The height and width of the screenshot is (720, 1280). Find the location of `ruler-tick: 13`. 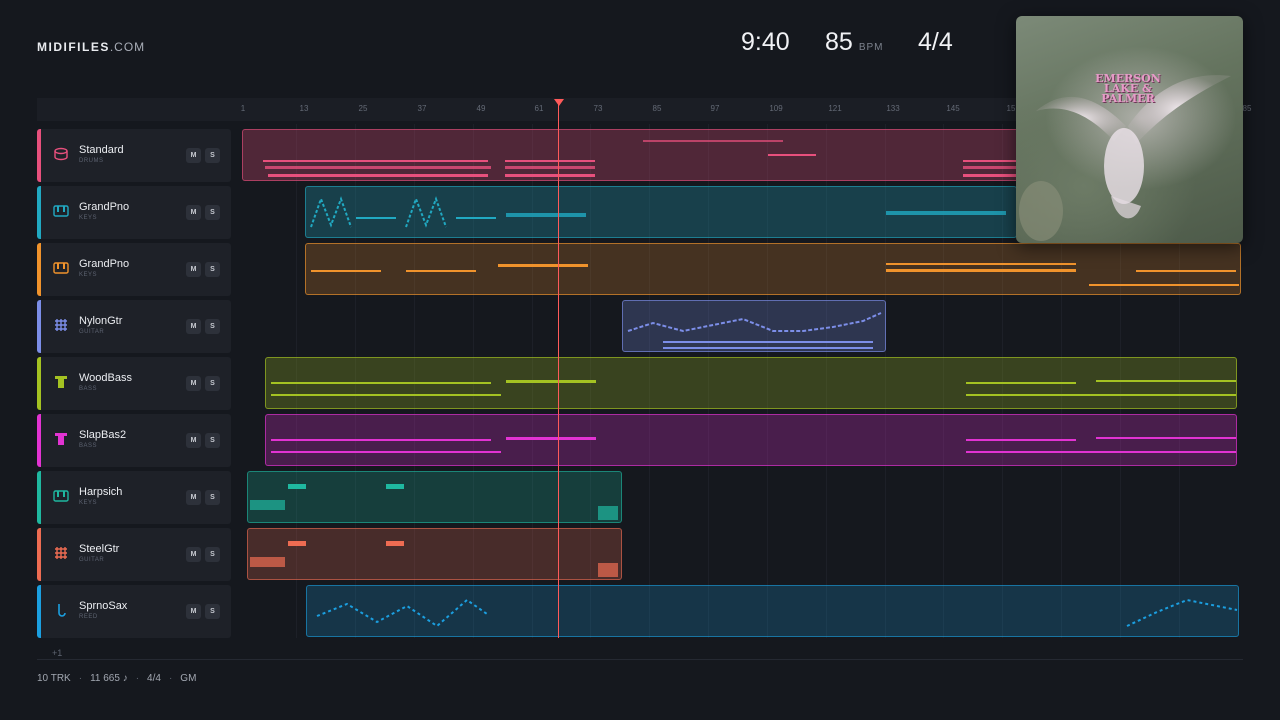

ruler-tick: 13 is located at coordinates (304, 108).